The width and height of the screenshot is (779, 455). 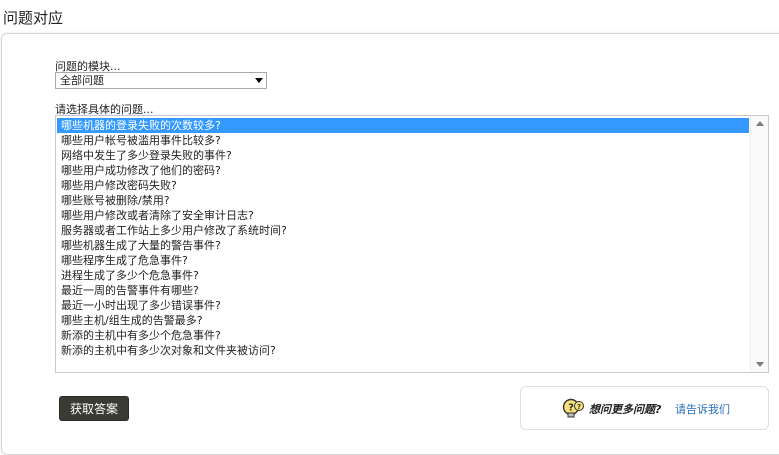 What do you see at coordinates (760, 123) in the screenshot?
I see `scroll-up-icon` at bounding box center [760, 123].